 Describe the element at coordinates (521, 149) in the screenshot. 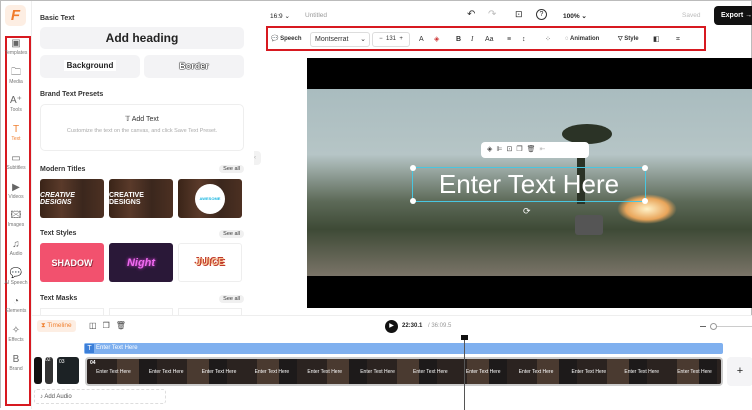

I see `duplicate-icon: ❐` at that location.